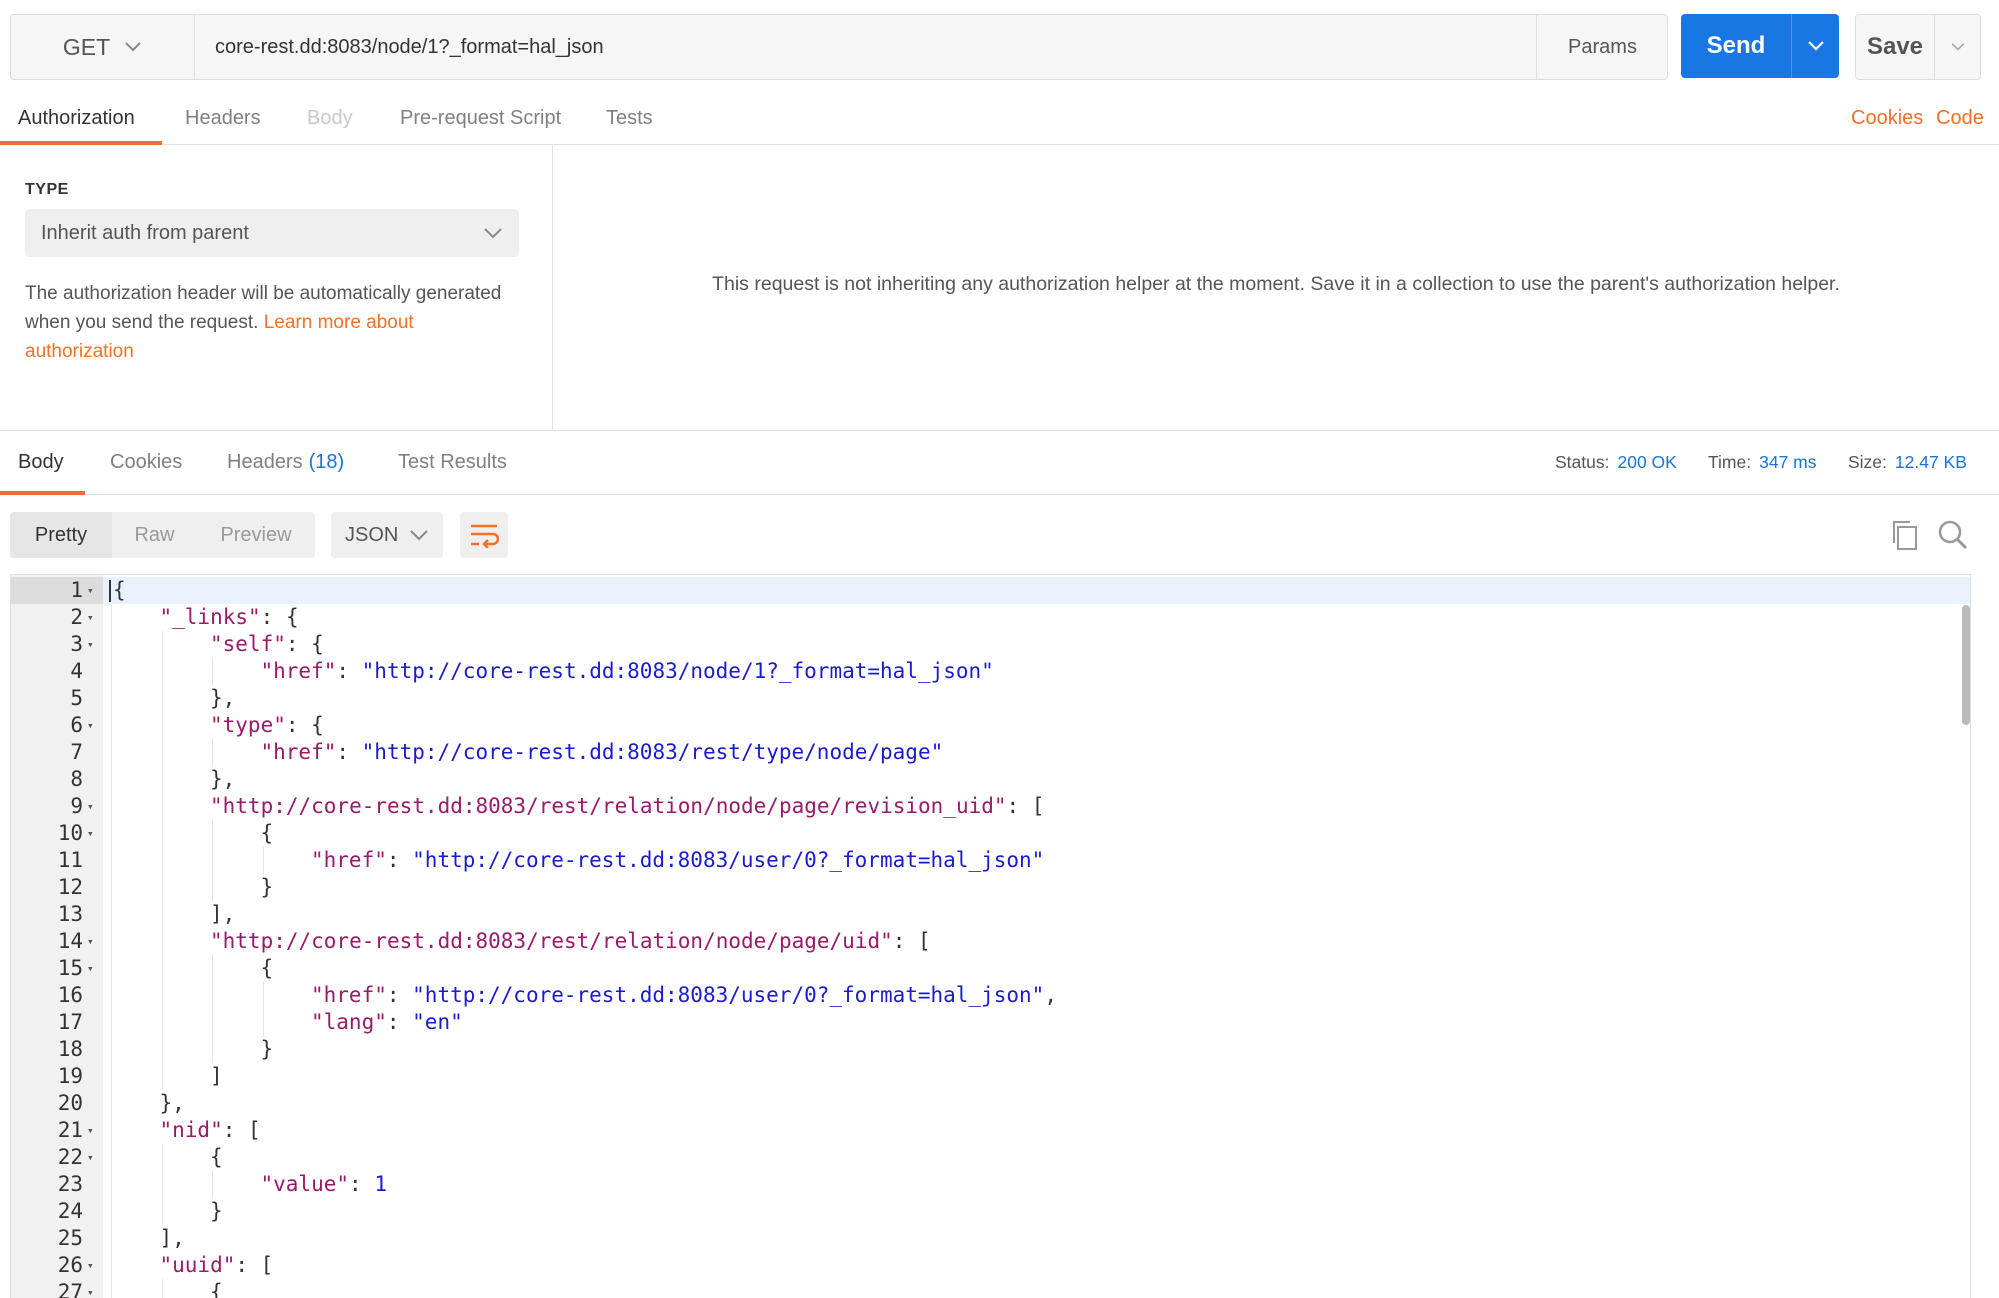 The height and width of the screenshot is (1298, 1999). I want to click on code-text: "uuid": [, so click(217, 1265).